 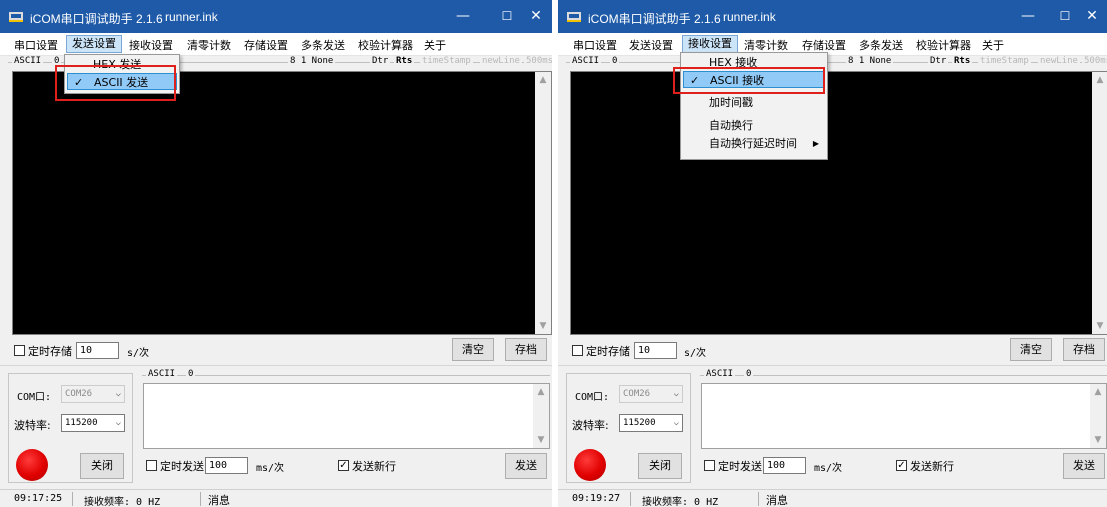 I want to click on menu-item-label: 自动换行, so click(x=731, y=125).